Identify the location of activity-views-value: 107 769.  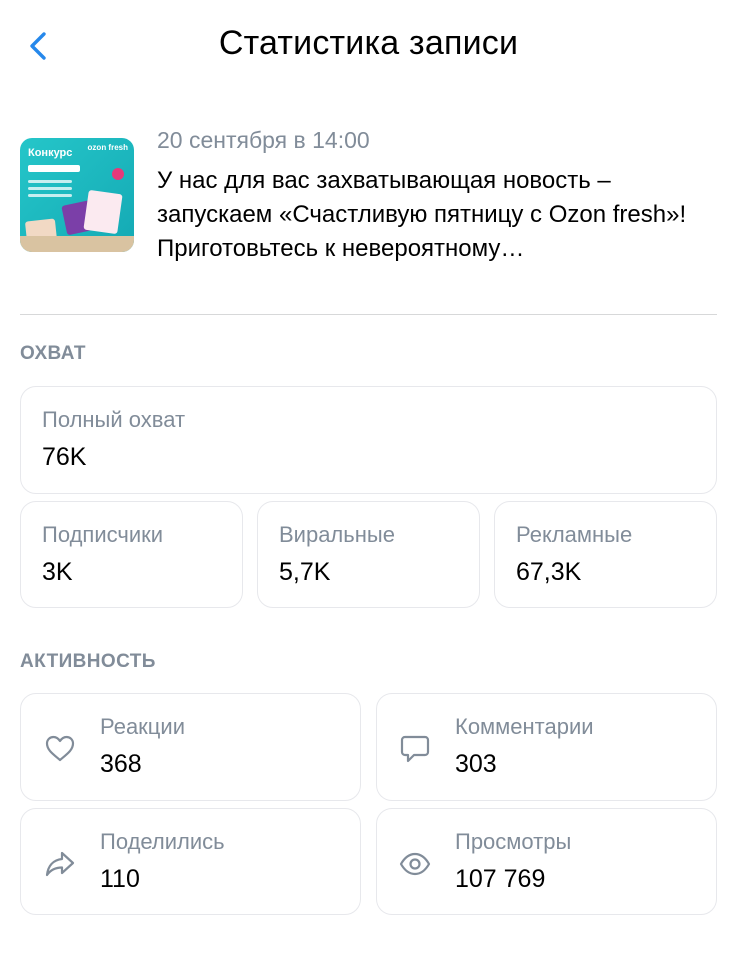
(500, 879).